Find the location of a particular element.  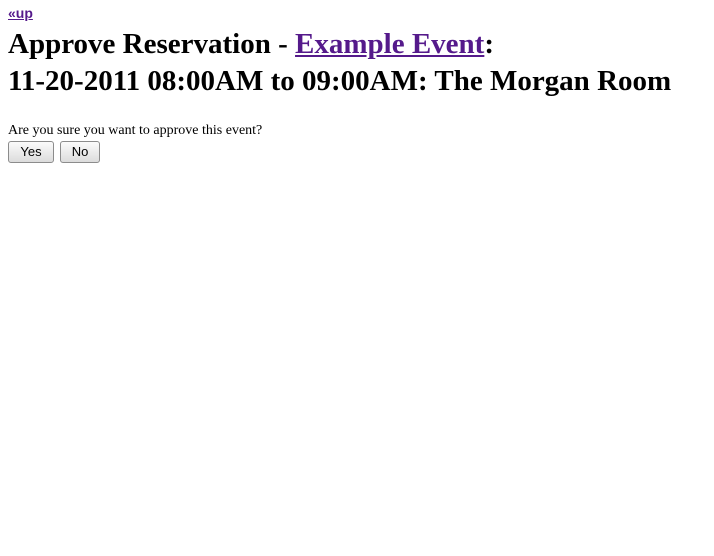

yes-button: Yes is located at coordinates (31, 152).